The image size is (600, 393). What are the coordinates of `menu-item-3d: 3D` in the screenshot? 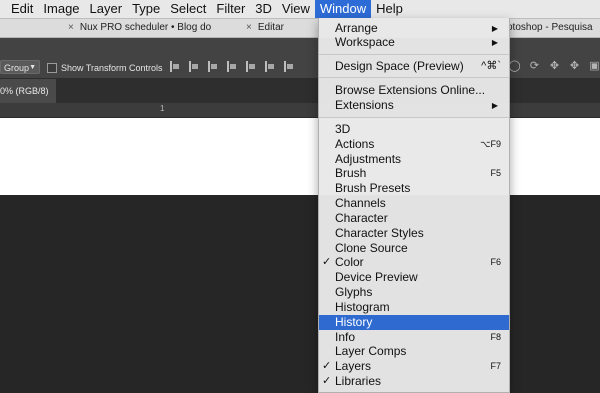 It's located at (414, 129).